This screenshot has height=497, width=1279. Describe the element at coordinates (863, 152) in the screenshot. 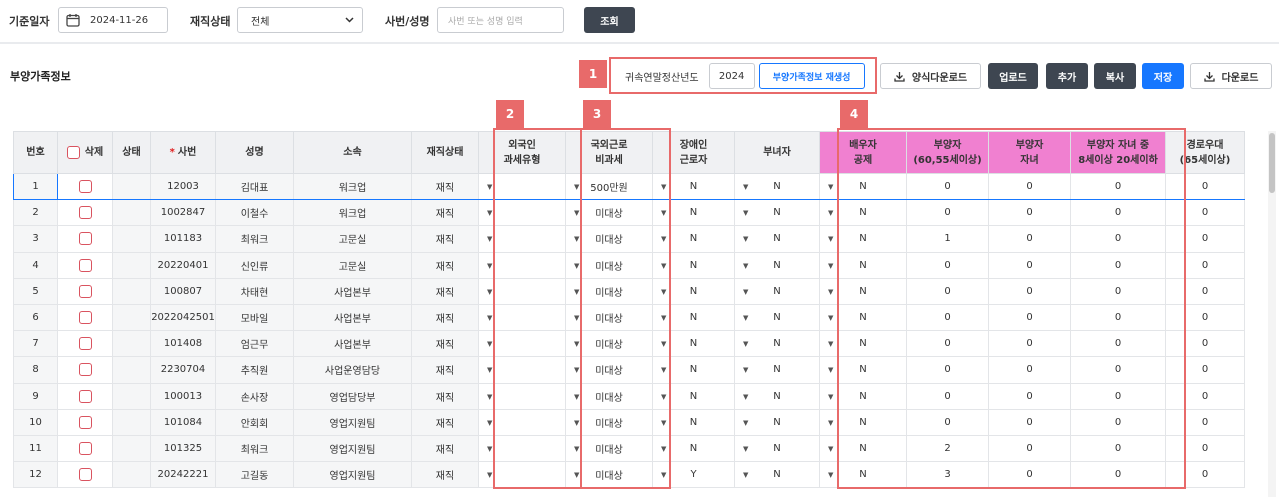

I see `col-header-spouse: 배우자 공제` at that location.